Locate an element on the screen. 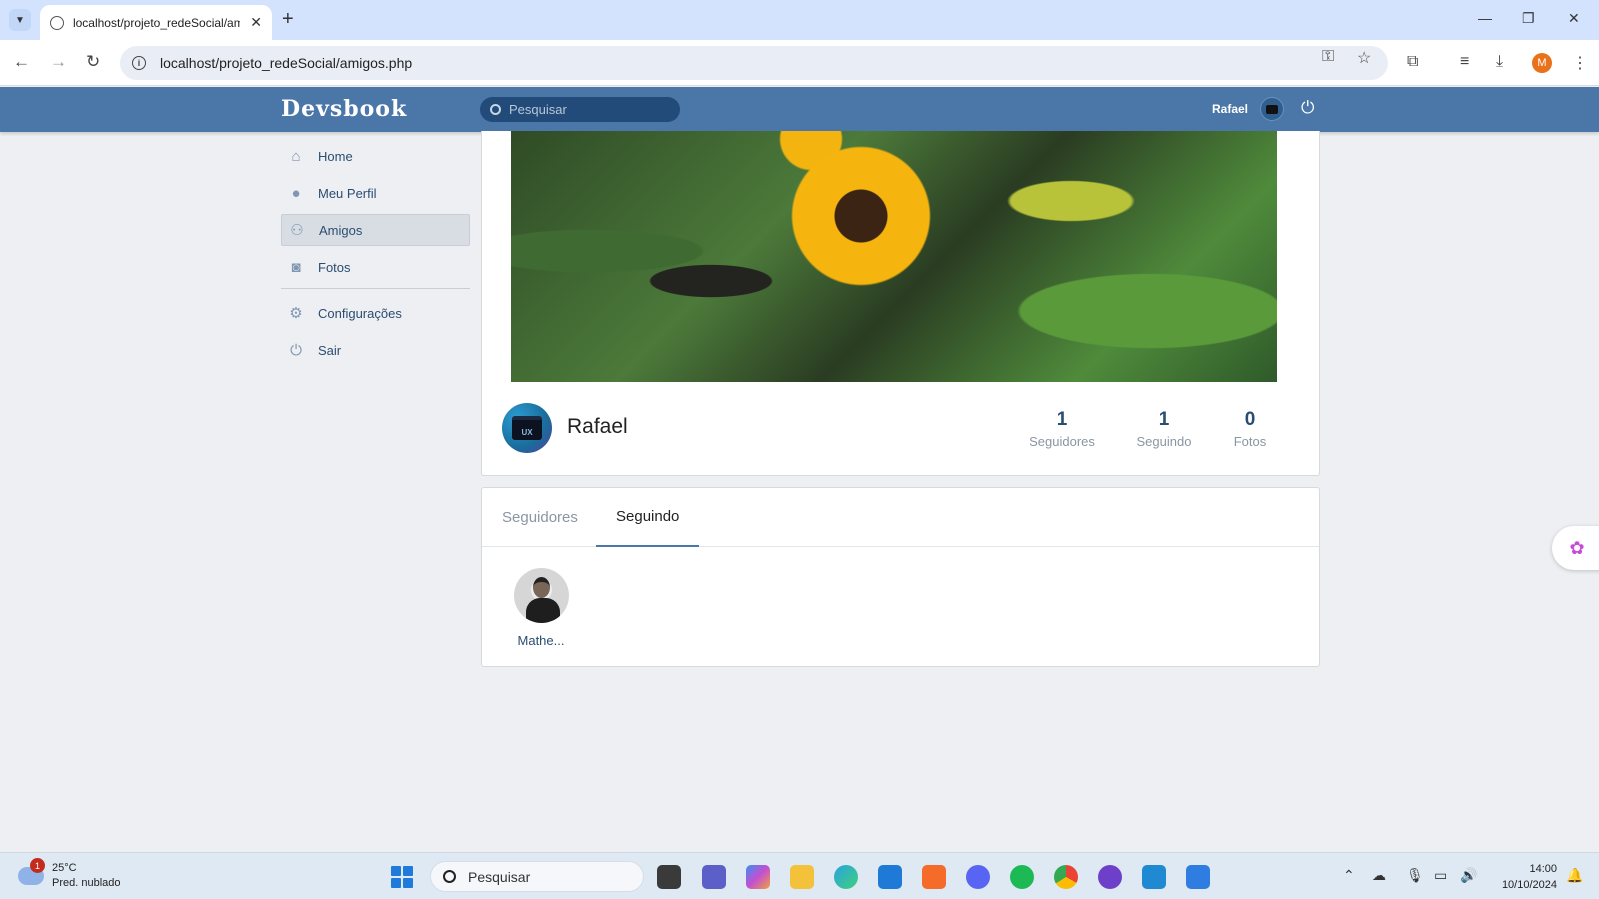  sidebar-item-fotos: ◙ Fotos is located at coordinates (375, 267).